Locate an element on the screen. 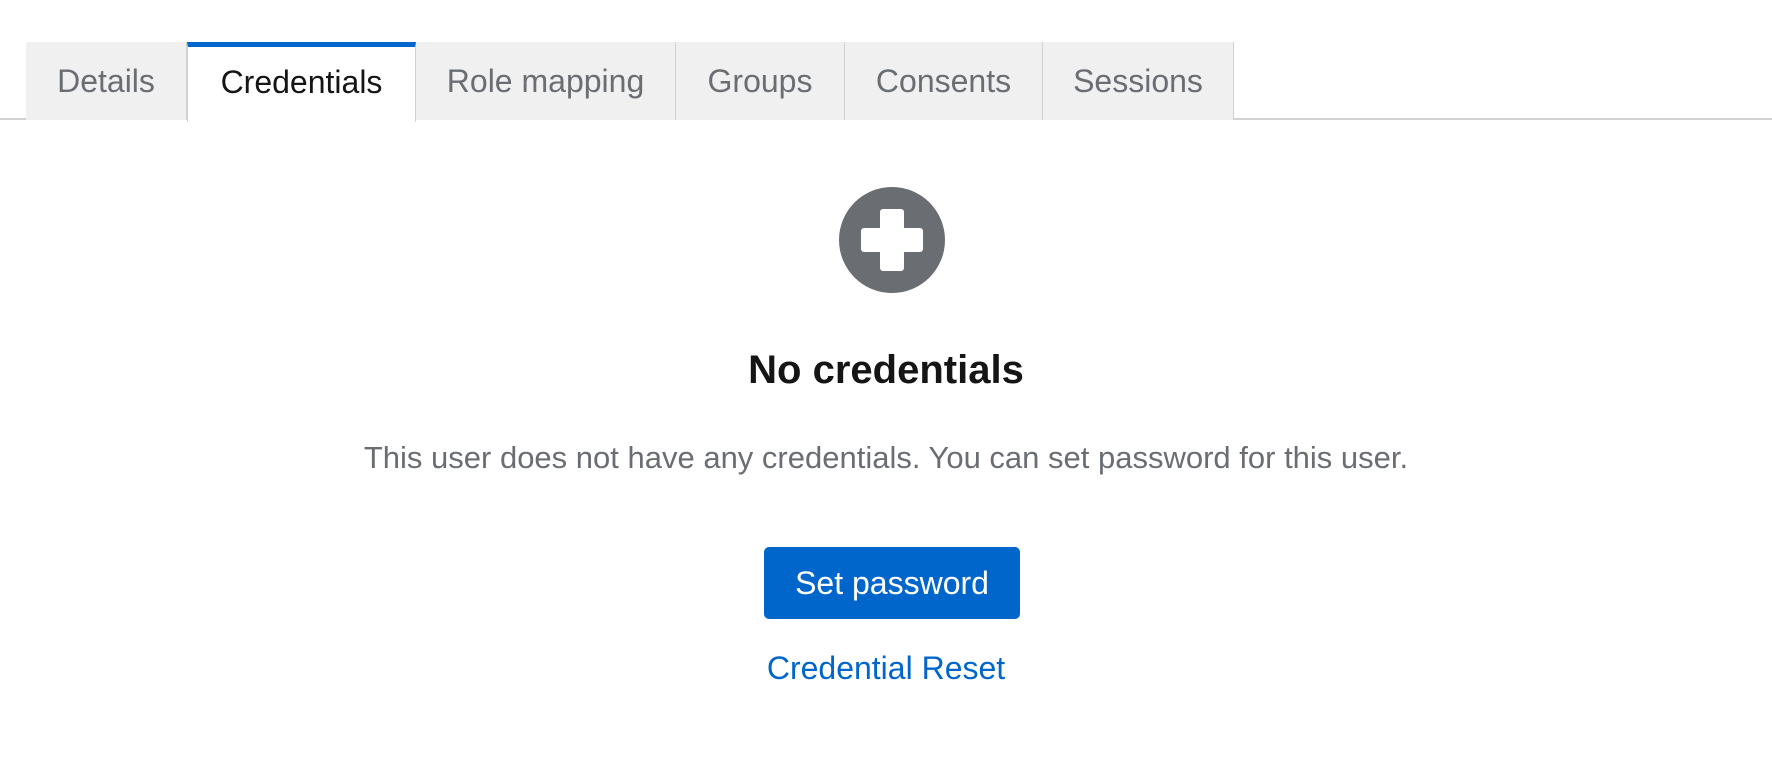  tab-credentials: Credentials is located at coordinates (301, 82).